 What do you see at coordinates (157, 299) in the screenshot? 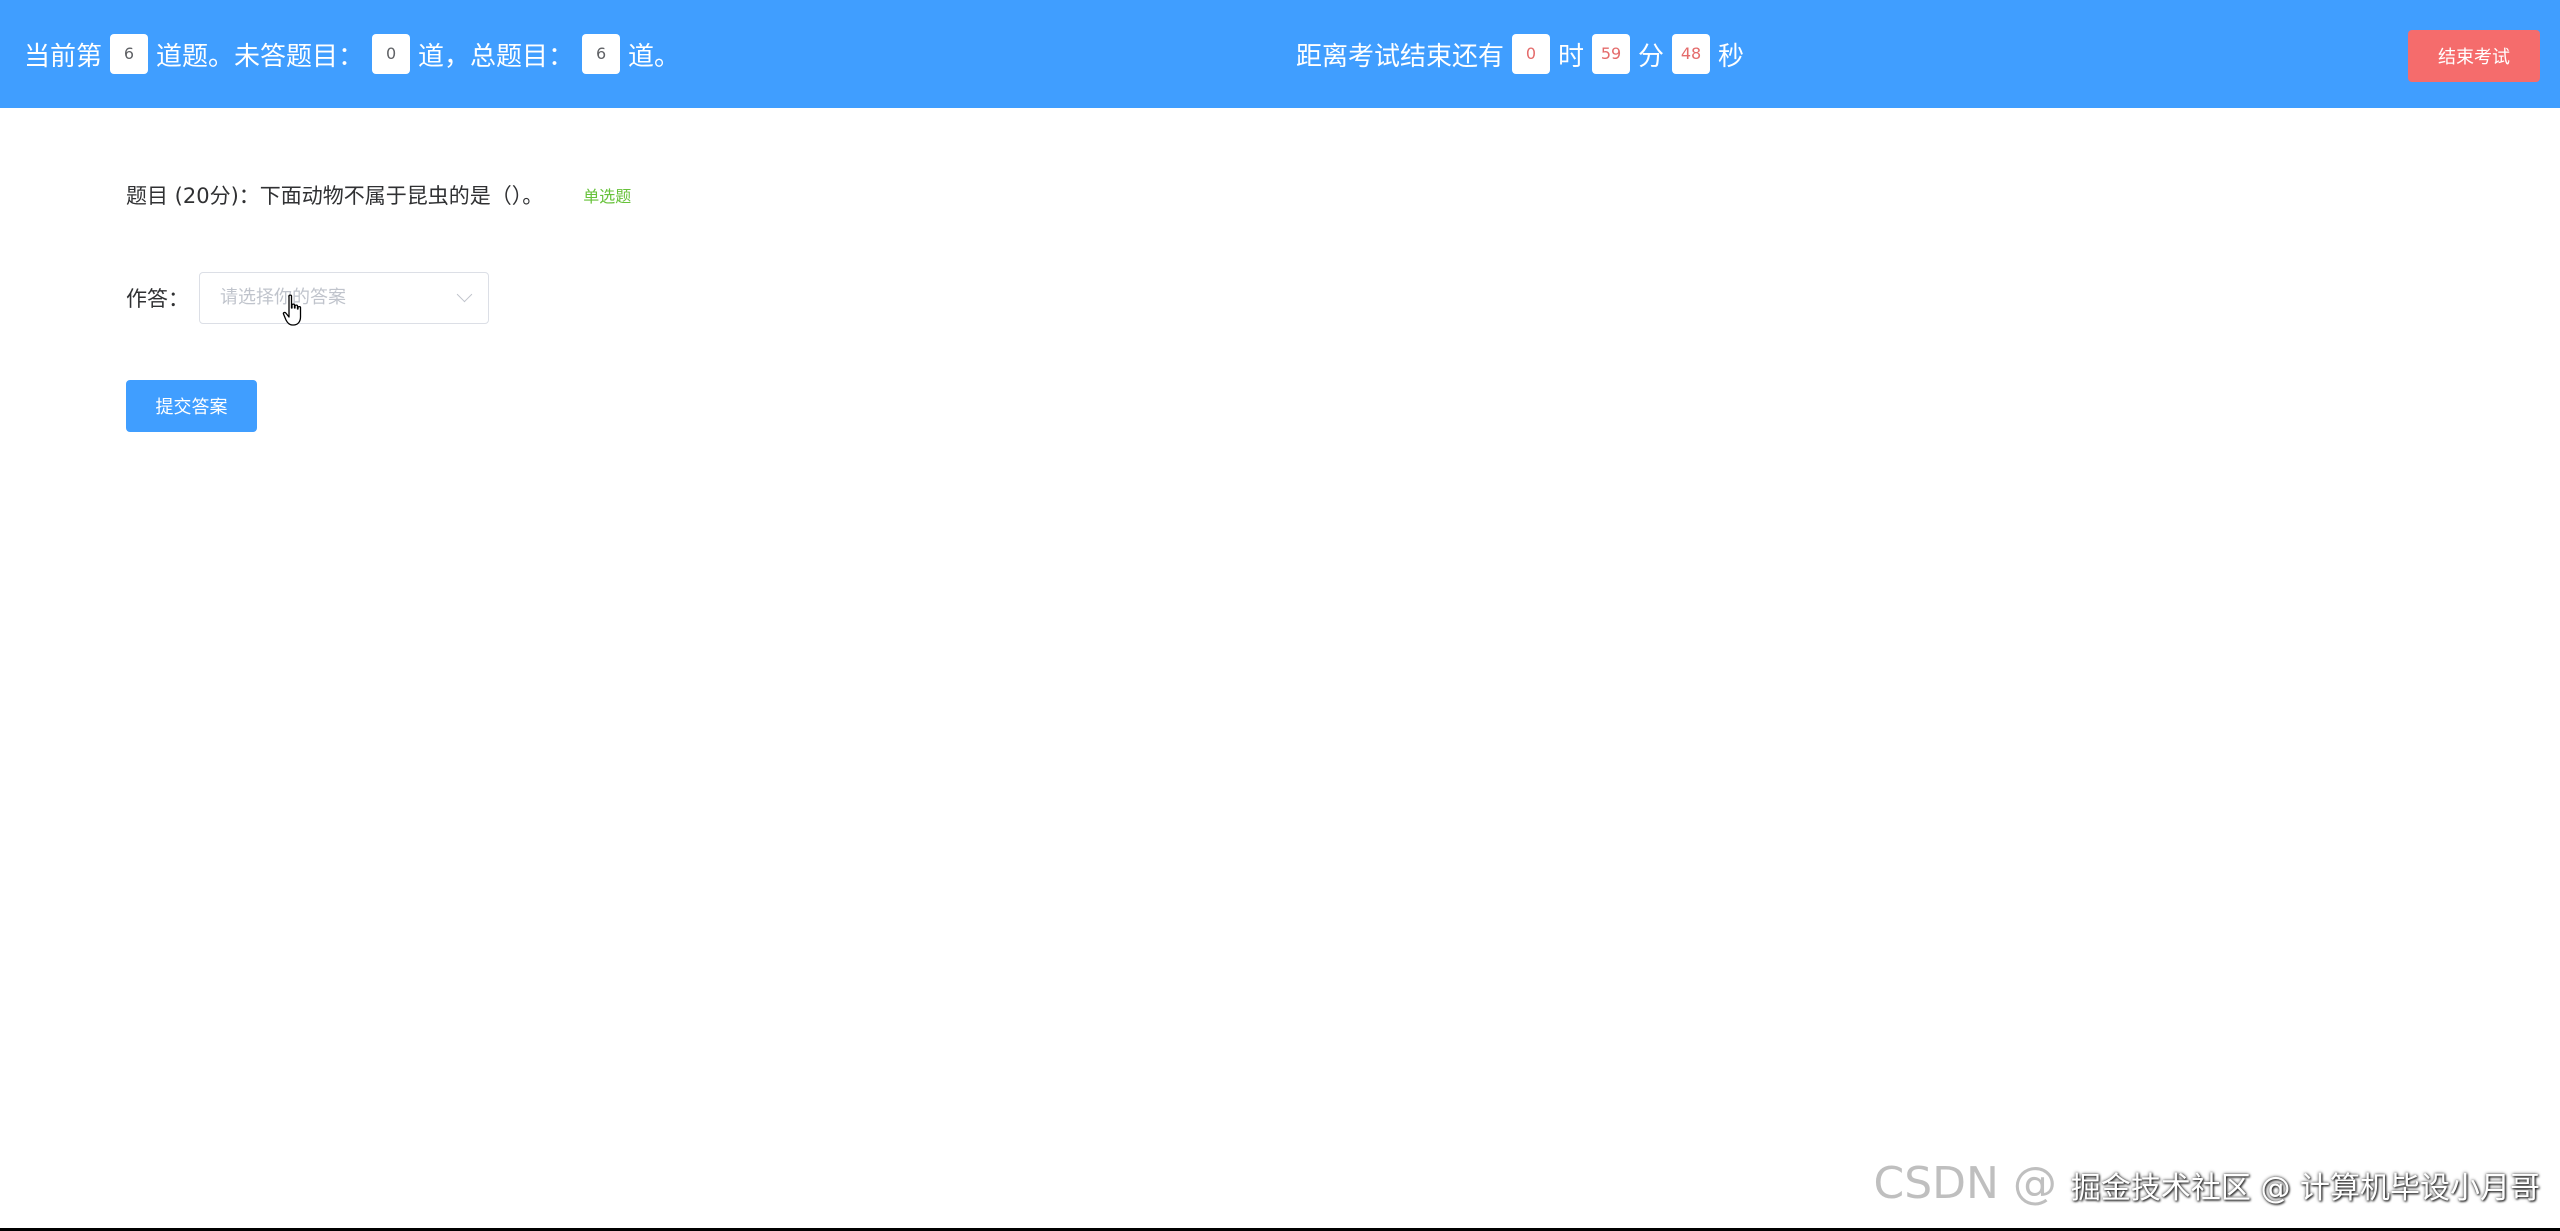
I see `answer-label: 作答：` at bounding box center [157, 299].